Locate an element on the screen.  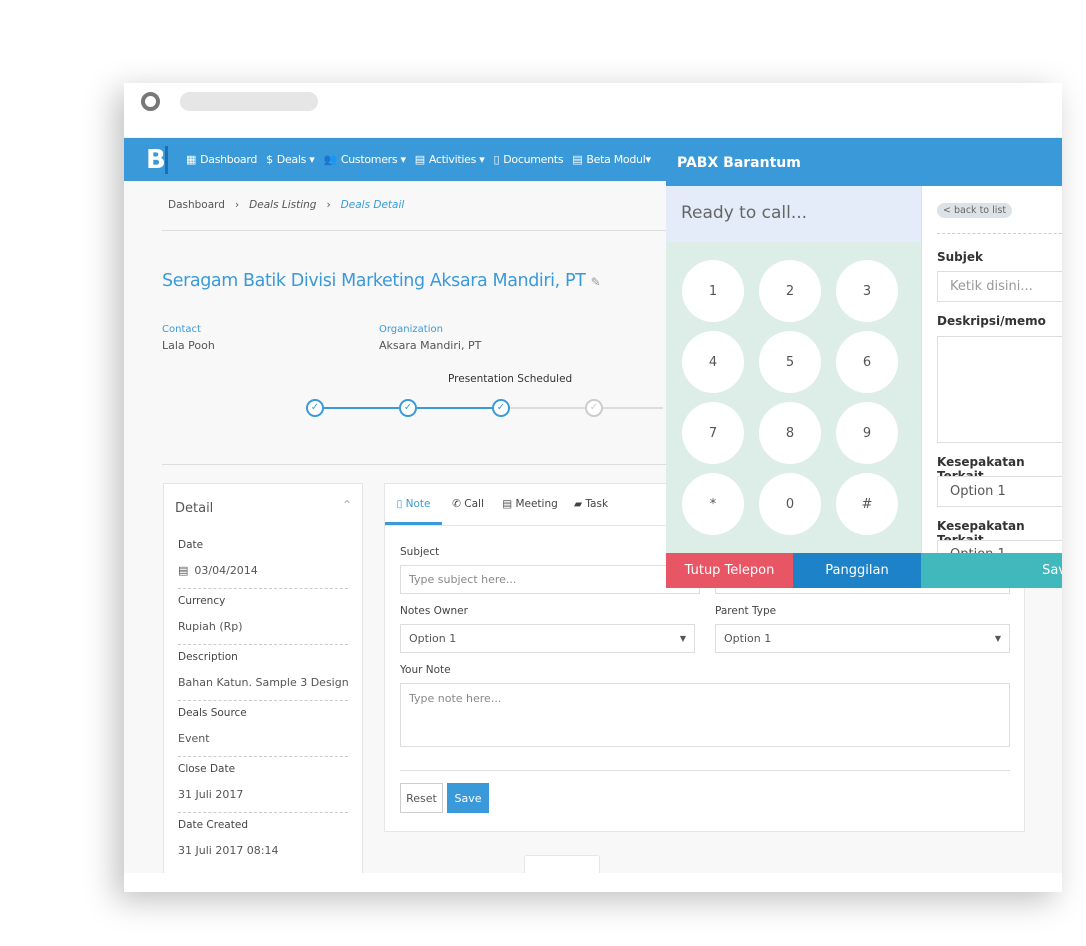
browser-circle-icon is located at coordinates (150, 101).